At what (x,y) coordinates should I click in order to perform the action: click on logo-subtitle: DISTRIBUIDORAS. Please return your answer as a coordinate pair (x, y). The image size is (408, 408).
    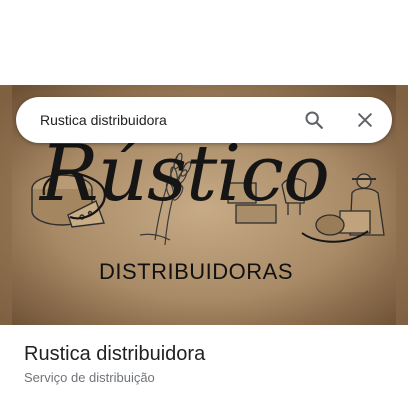
    Looking at the image, I should click on (196, 271).